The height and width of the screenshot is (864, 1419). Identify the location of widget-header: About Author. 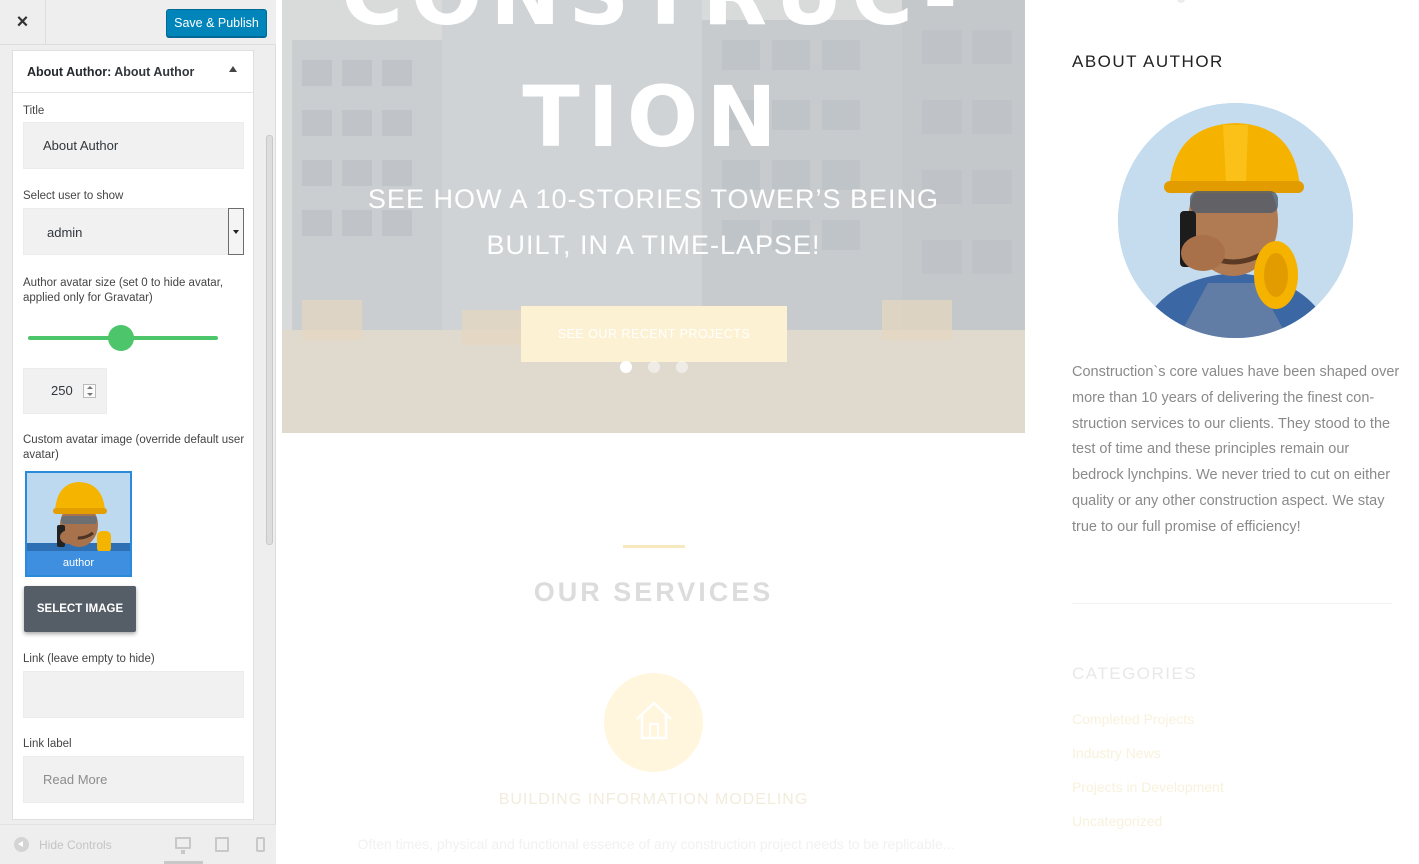
(133, 72).